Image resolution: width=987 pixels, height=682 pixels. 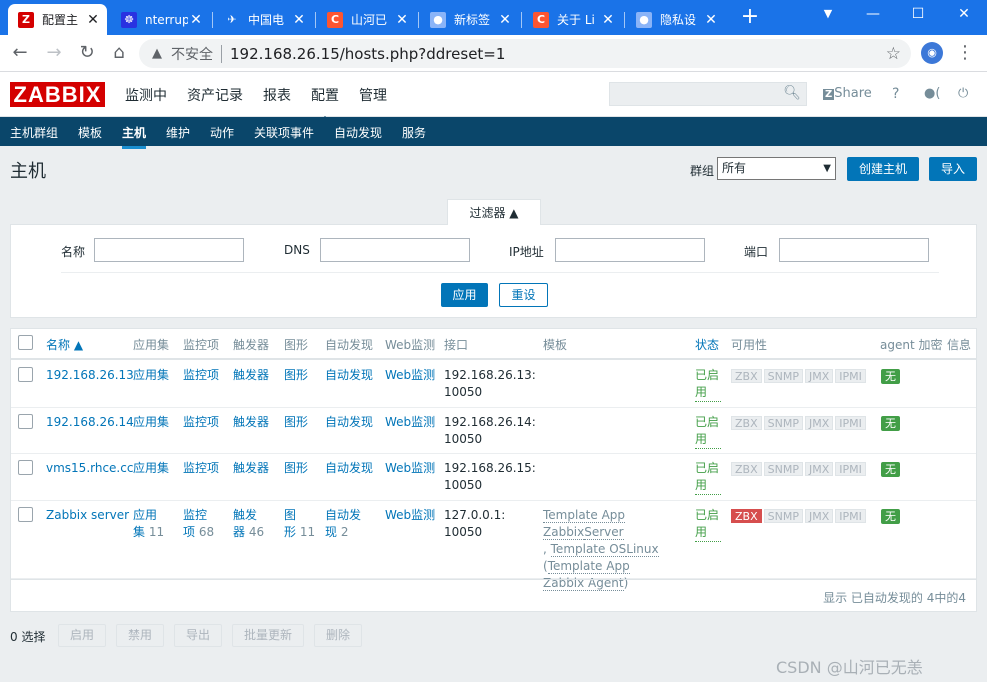 I want to click on url-text: 192.168.26.15/hosts.php?ddreset=1, so click(x=367, y=54).